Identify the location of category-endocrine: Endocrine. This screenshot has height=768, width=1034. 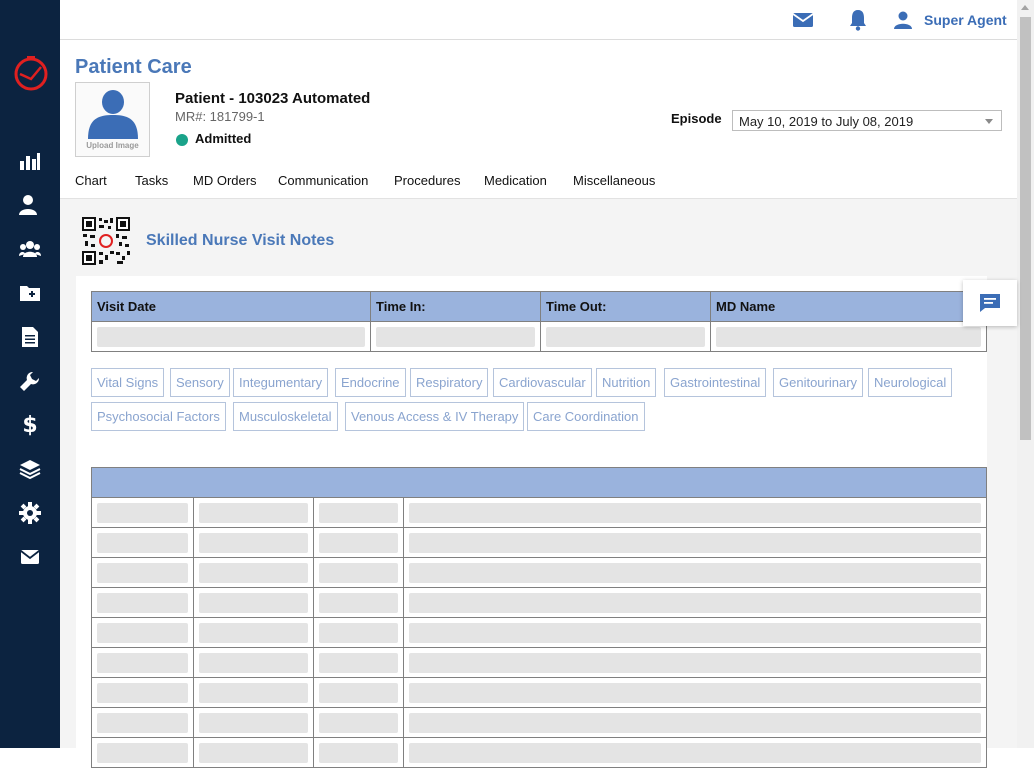
(370, 382).